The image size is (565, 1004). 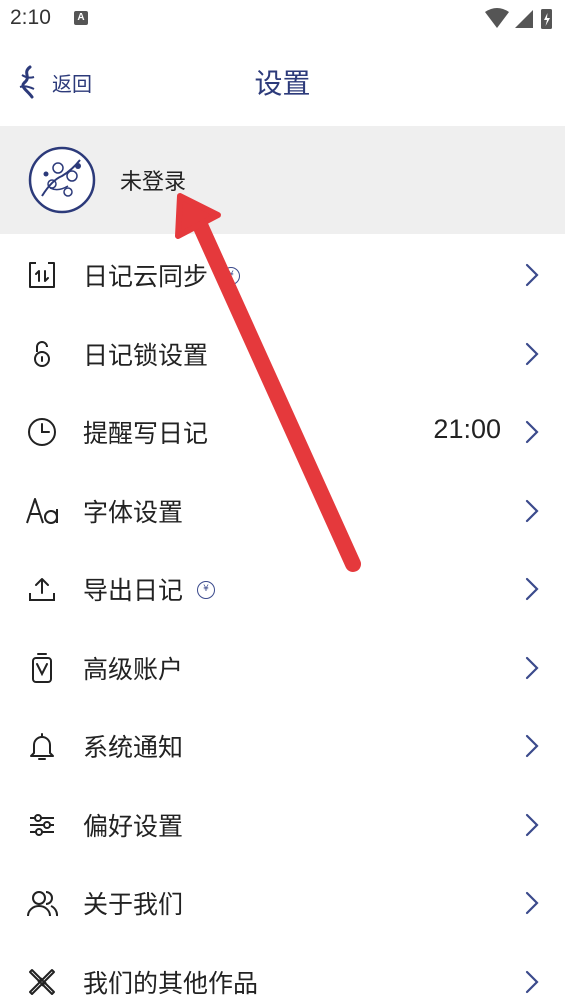 I want to click on settings-label: 我们的其他作品, so click(x=171, y=983).